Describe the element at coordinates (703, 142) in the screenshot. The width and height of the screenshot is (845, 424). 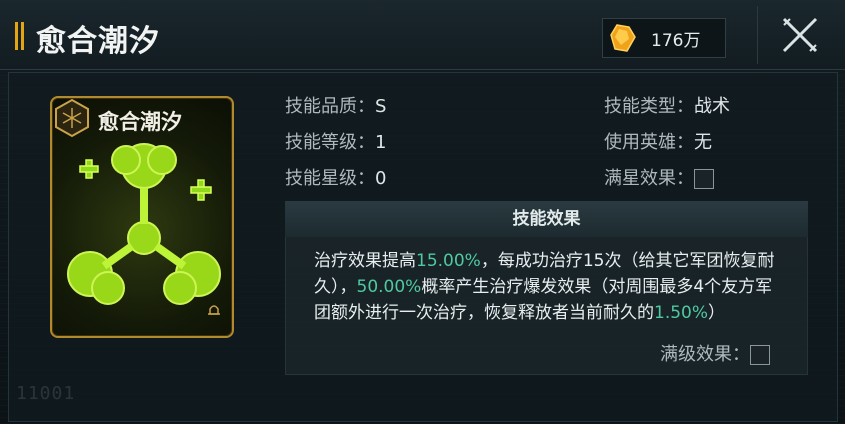
I see `hero-value: 无` at that location.